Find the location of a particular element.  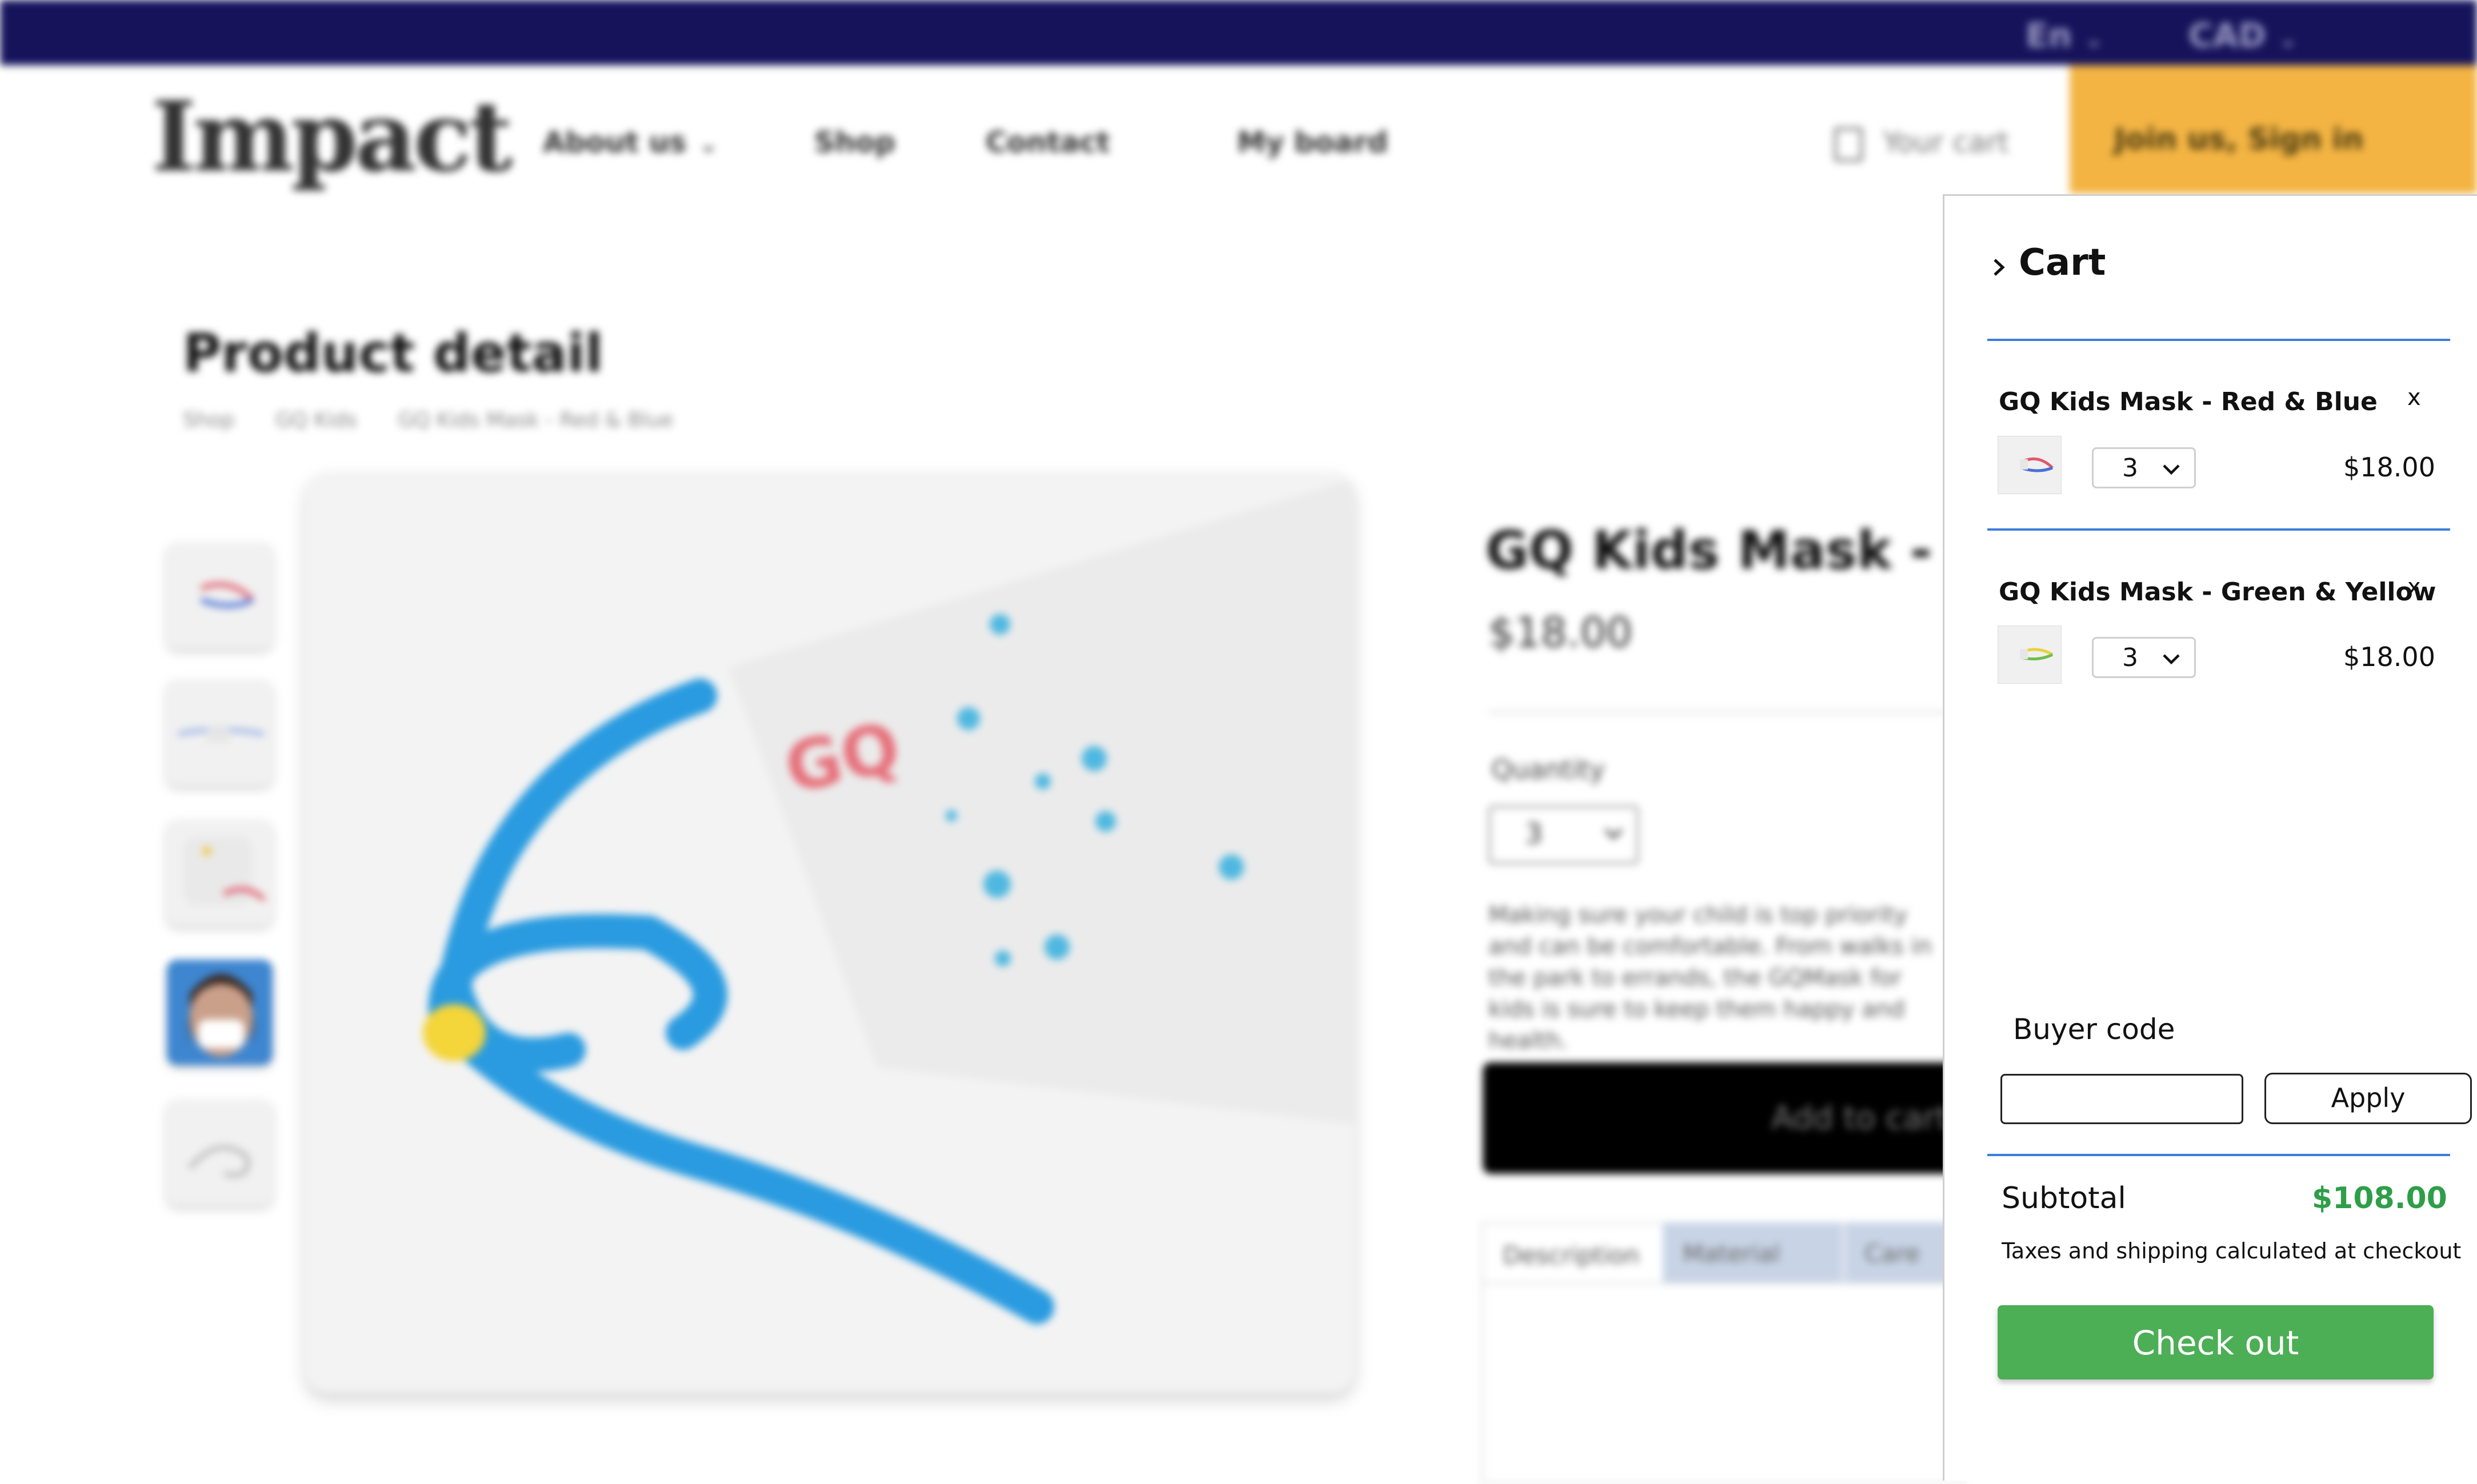

tab-content is located at coordinates (1723, 1383).